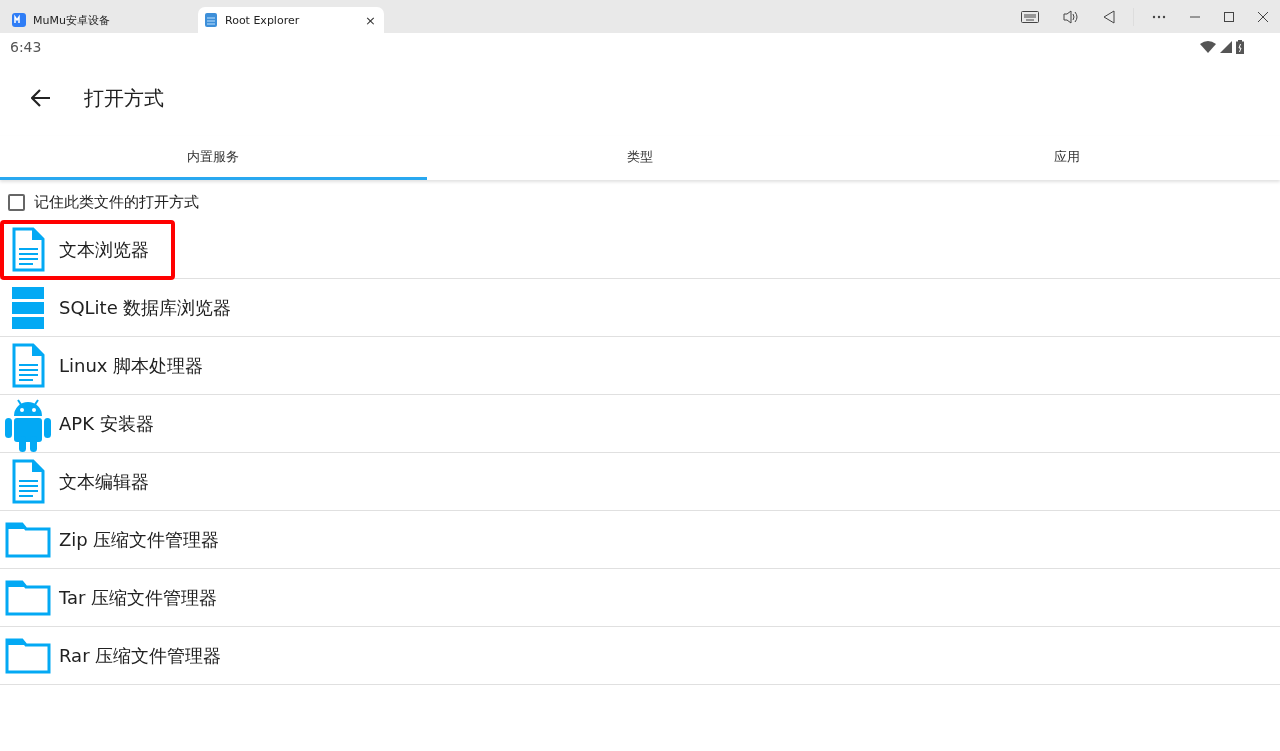 Image resolution: width=1280 pixels, height=751 pixels. Describe the element at coordinates (1071, 16) in the screenshot. I see `speaker-icon` at that location.